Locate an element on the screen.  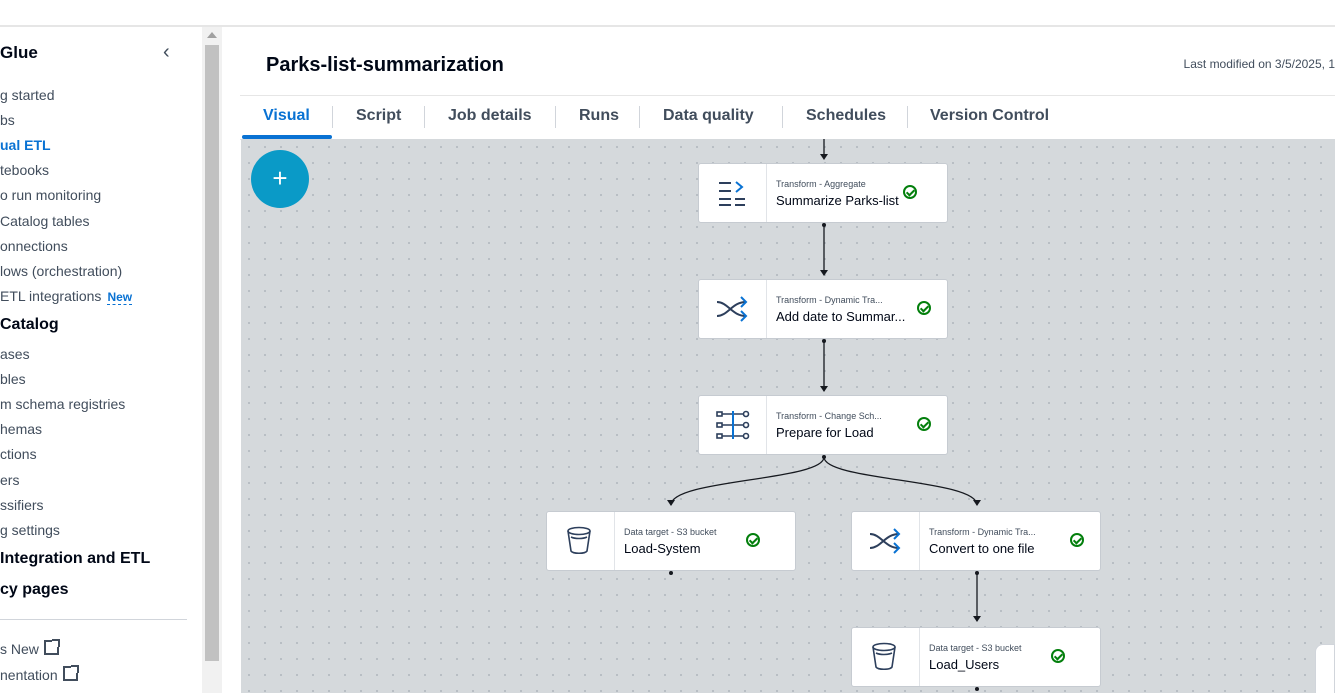
tab-schedules: Schedules is located at coordinates (846, 116).